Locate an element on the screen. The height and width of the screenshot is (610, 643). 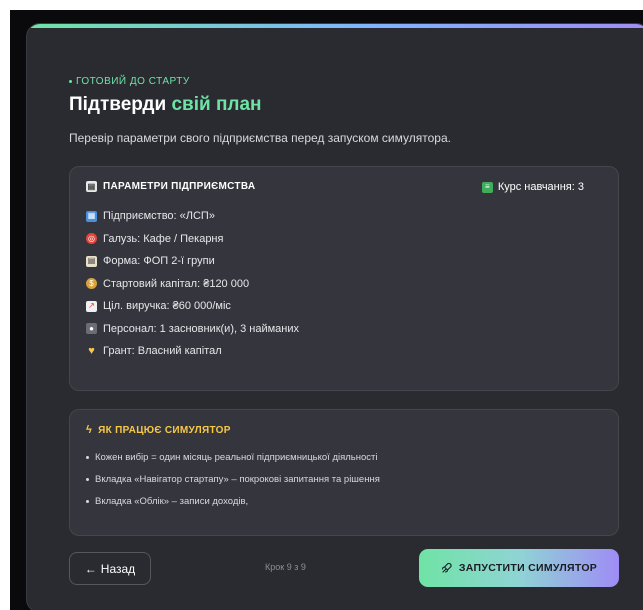
param-industry: ◎ Галузь: Кафе / Пекарня is located at coordinates (192, 239).